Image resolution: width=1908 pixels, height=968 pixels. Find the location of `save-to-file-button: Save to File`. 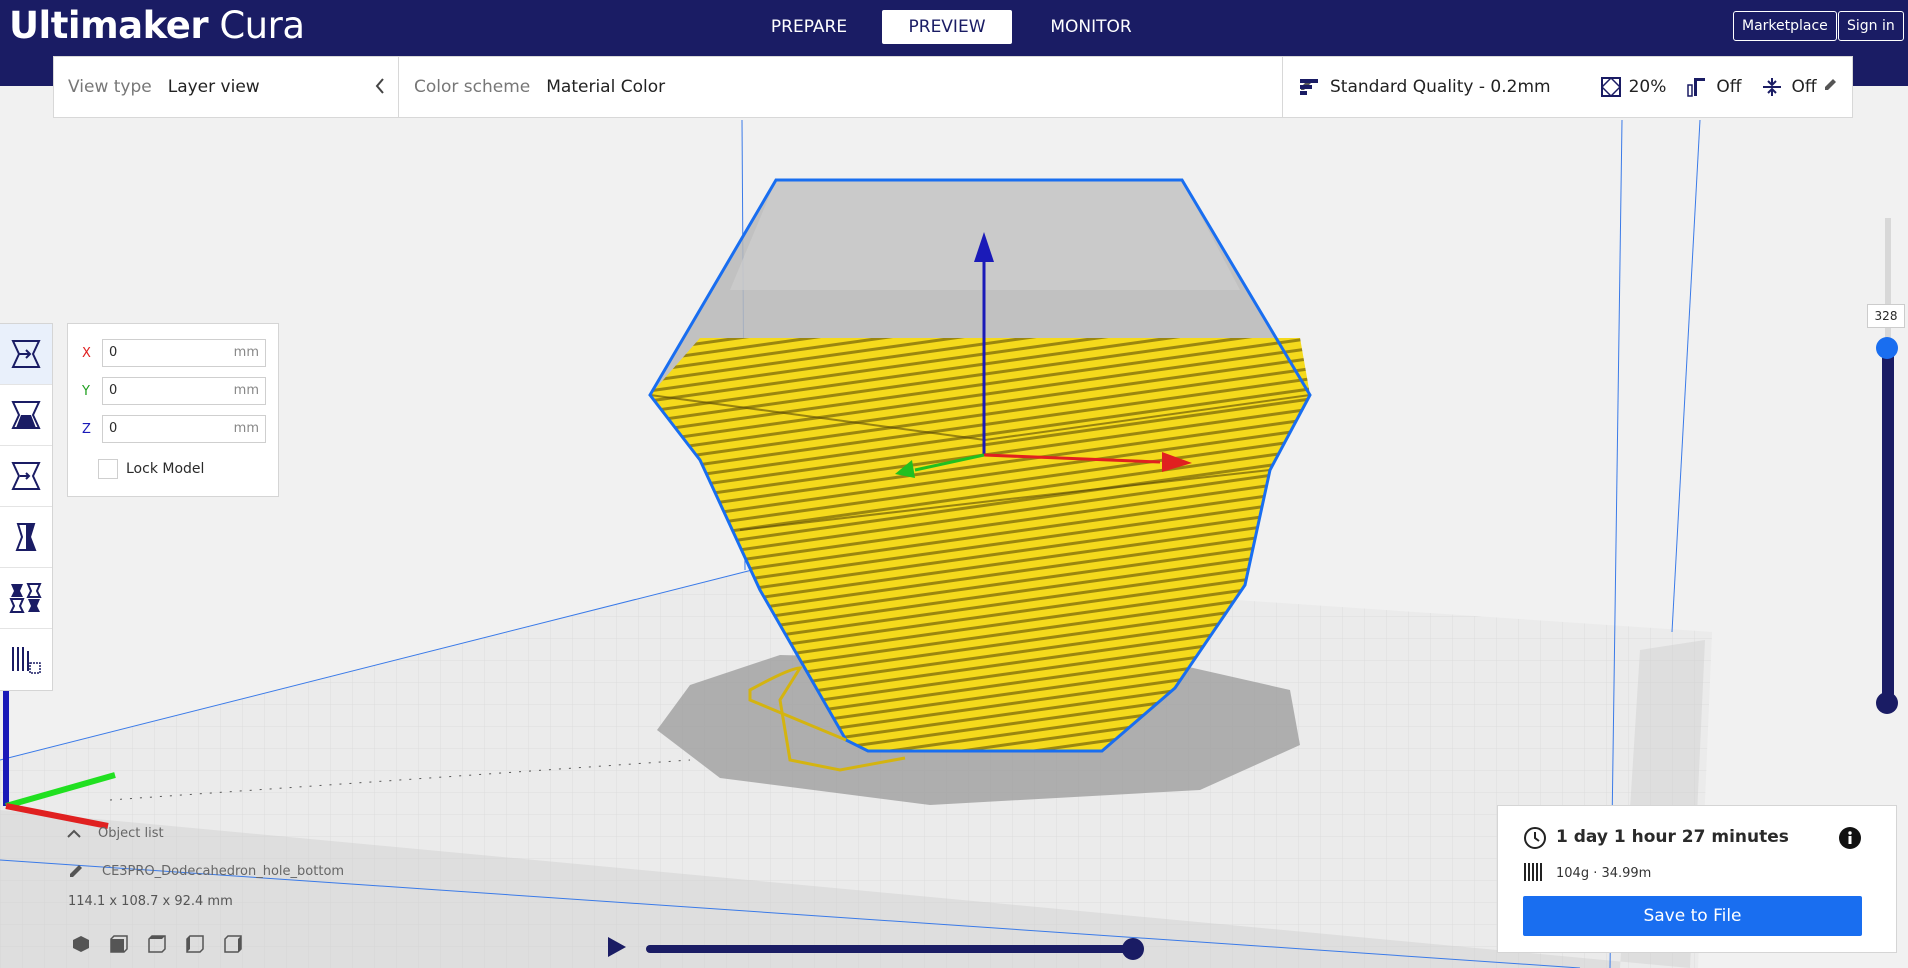

save-to-file-button: Save to File is located at coordinates (1692, 916).